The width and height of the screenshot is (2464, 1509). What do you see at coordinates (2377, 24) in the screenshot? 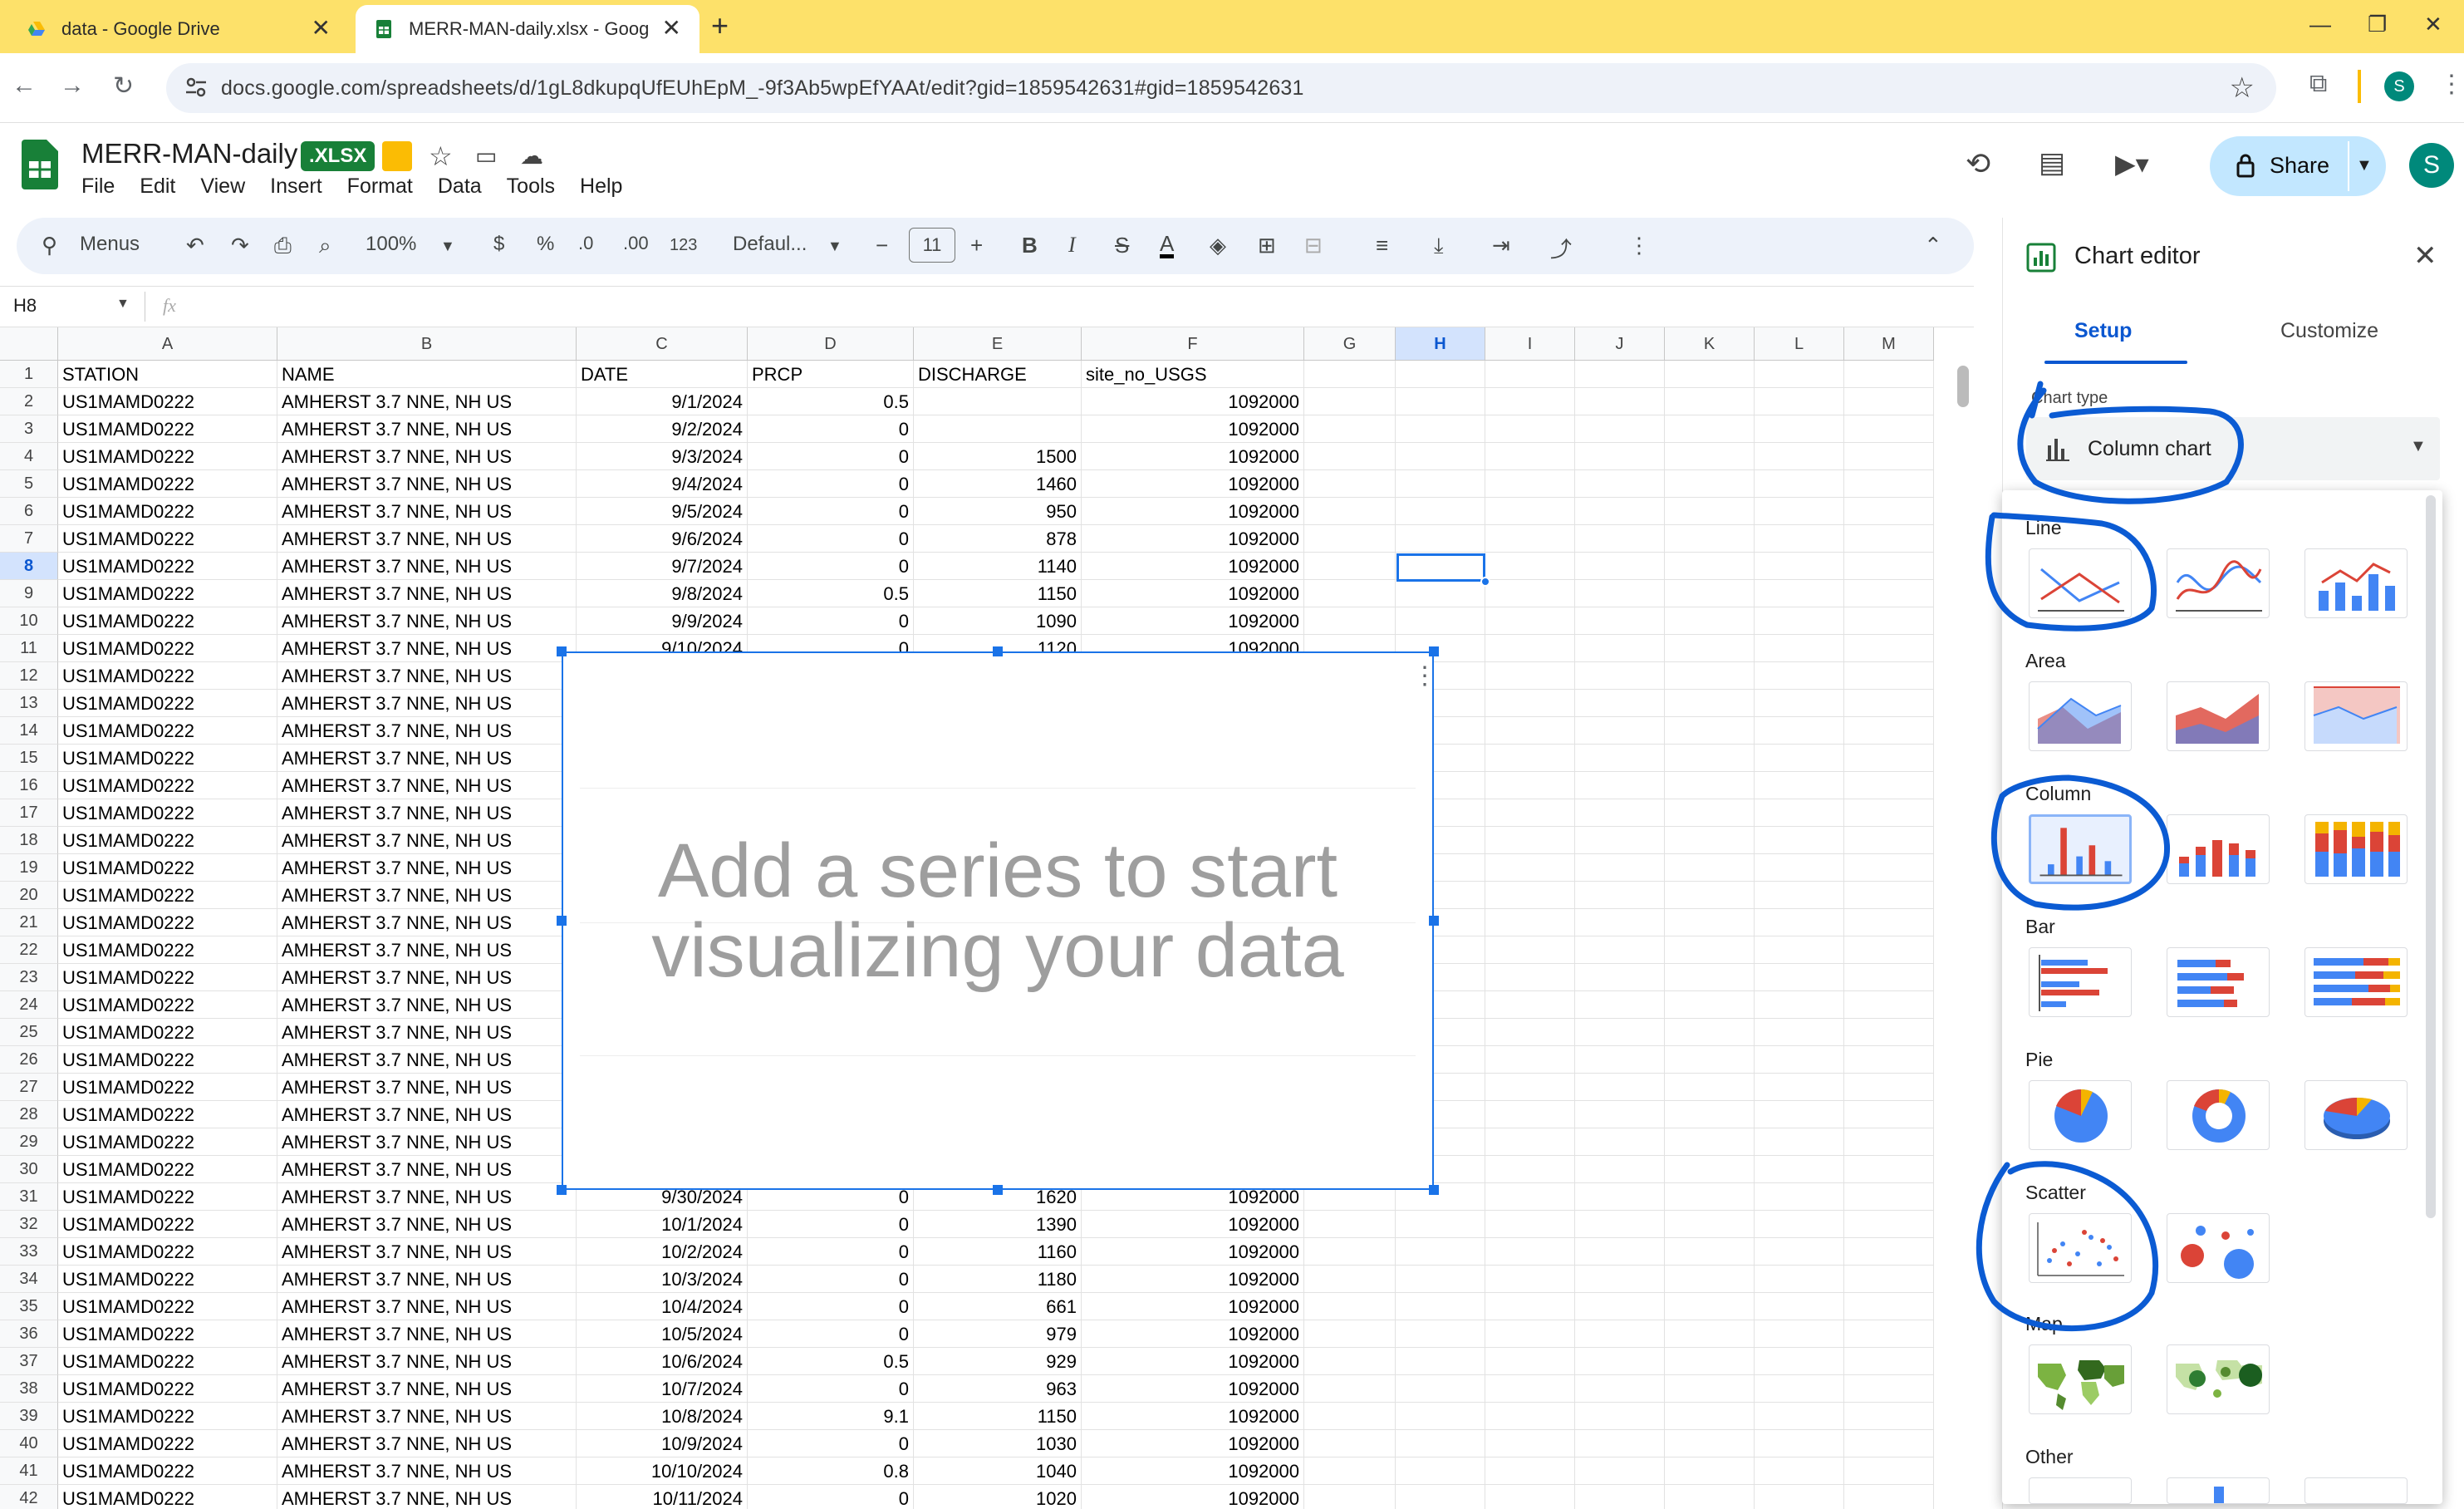
I see `restore-icon: ❐` at bounding box center [2377, 24].